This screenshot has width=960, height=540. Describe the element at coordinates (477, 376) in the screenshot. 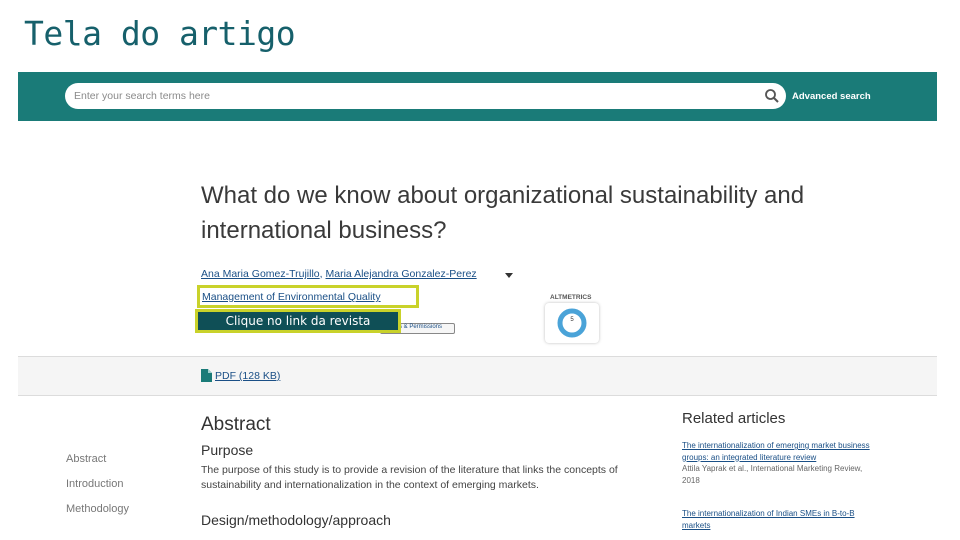

I see `pdf-band: PDF (128 KB)` at that location.